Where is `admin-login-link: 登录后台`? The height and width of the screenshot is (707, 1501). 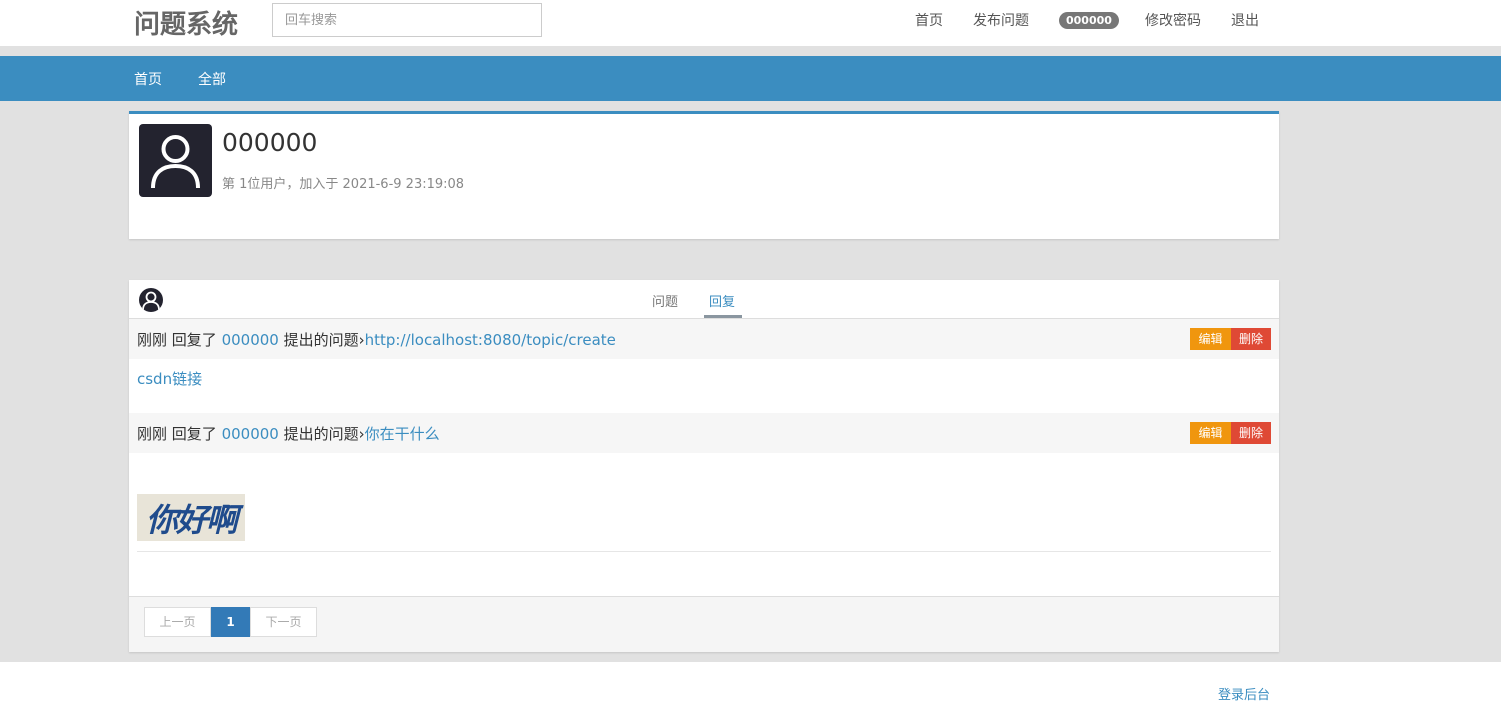 admin-login-link: 登录后台 is located at coordinates (1244, 693).